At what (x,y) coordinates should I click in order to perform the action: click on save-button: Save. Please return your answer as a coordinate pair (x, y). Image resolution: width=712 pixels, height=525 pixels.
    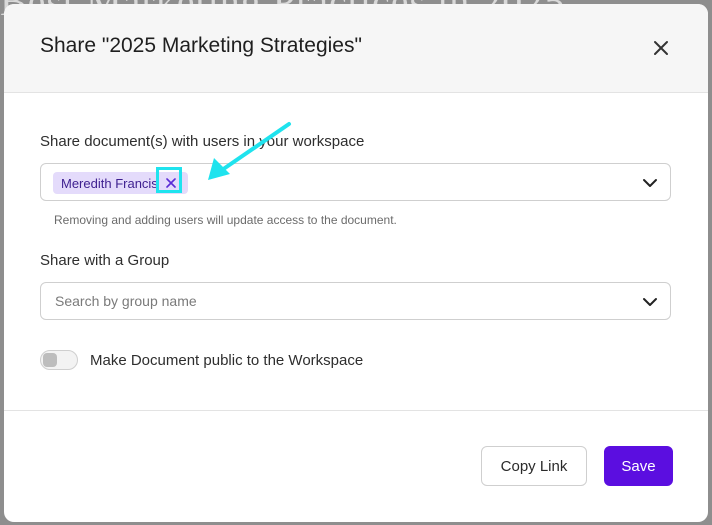
    Looking at the image, I should click on (638, 466).